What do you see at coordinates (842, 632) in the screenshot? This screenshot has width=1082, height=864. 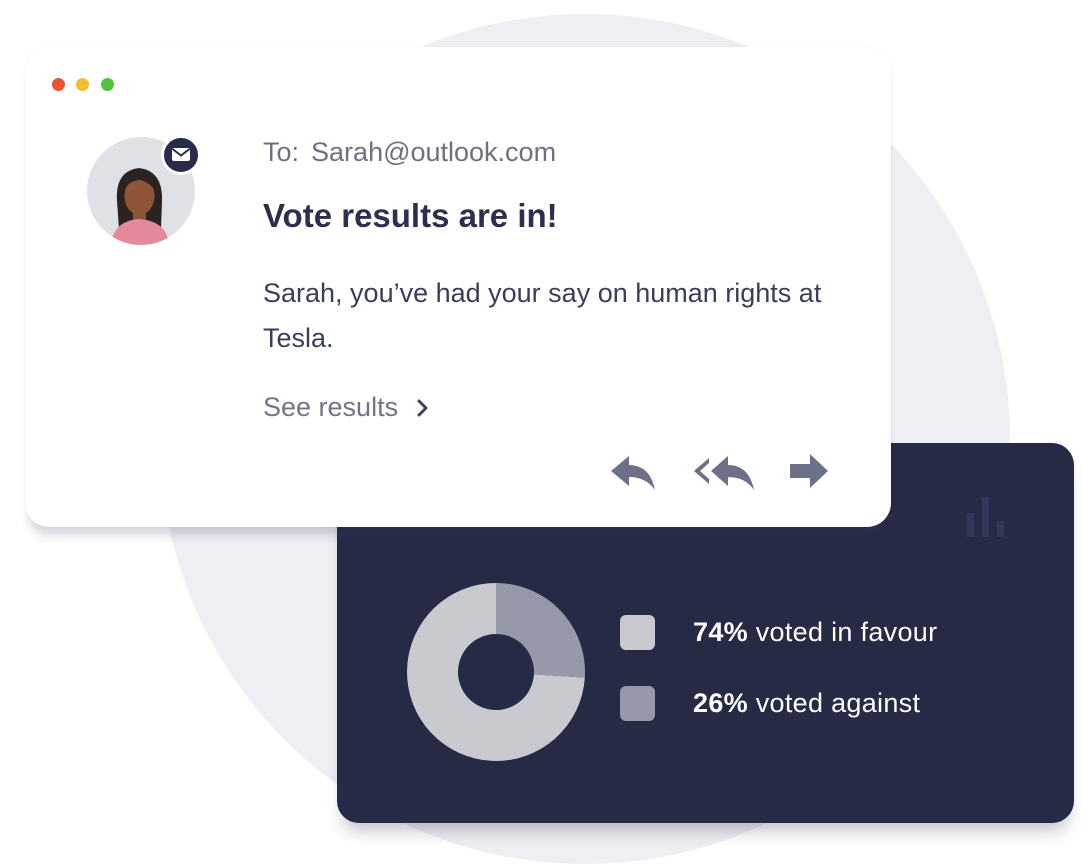 I see `favour-label: voted in favour` at bounding box center [842, 632].